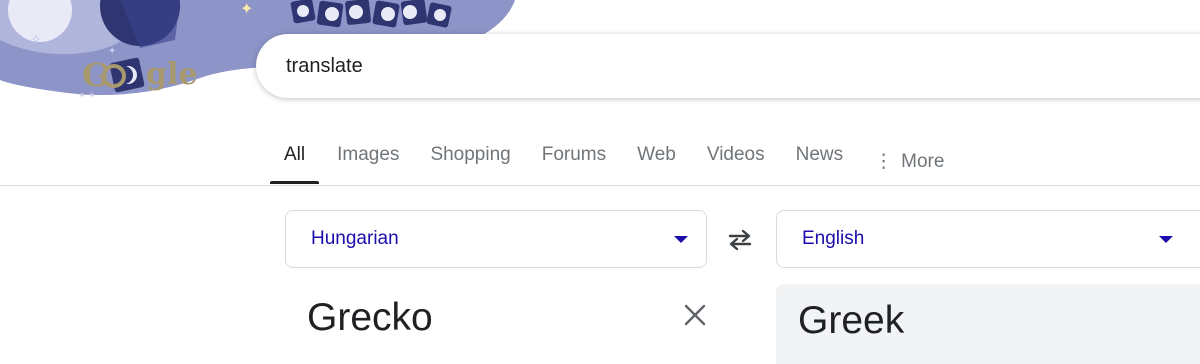 This screenshot has width=1200, height=364. Describe the element at coordinates (355, 238) in the screenshot. I see `source-language-label: Hungarian` at that location.